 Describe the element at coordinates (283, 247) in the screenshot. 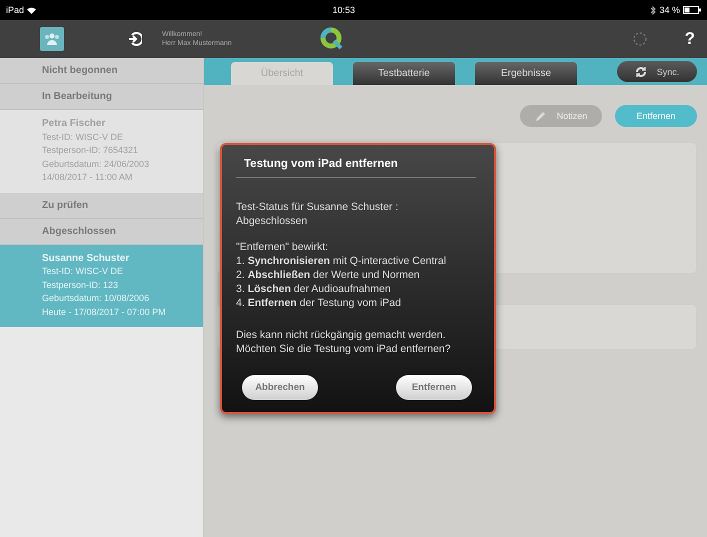

I see `effects-heading: "Entfernen" bewirkt:` at that location.